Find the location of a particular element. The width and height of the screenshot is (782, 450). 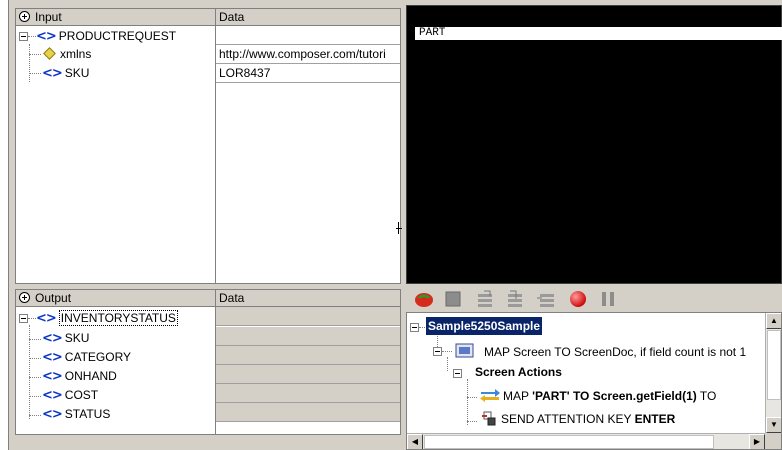

output-data-column is located at coordinates (307, 370).